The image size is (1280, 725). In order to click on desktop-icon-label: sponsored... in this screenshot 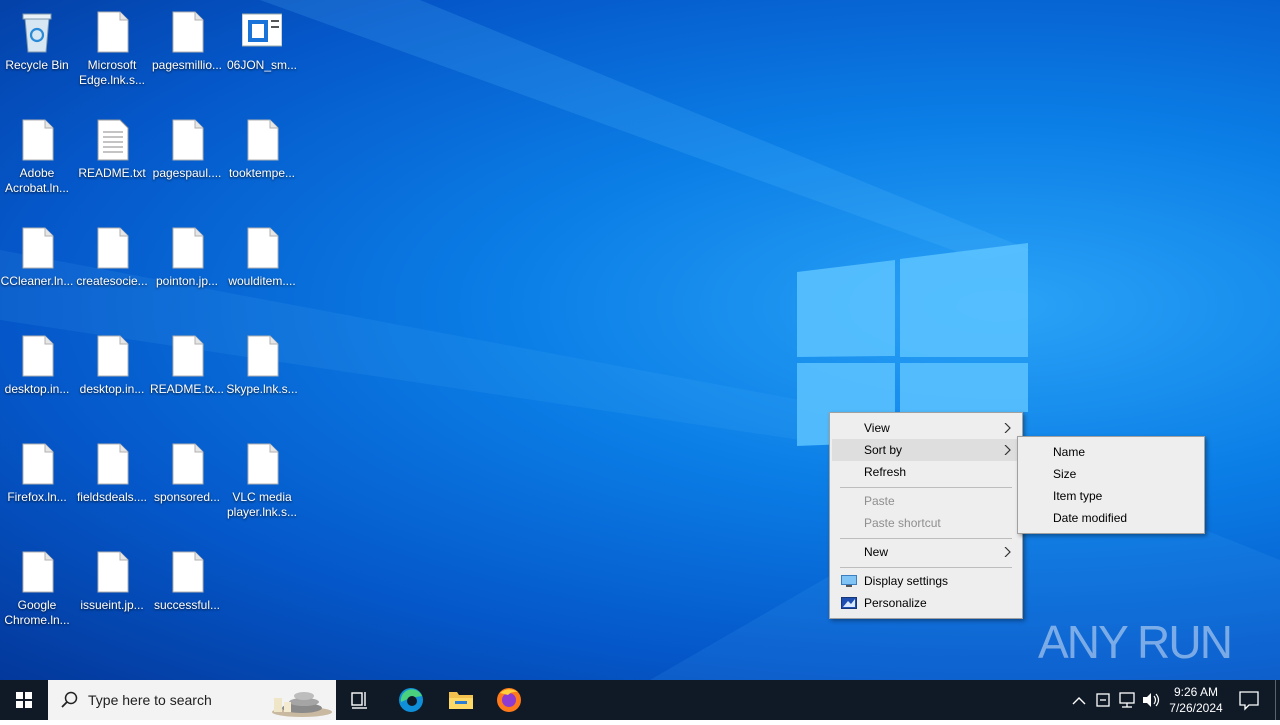, I will do `click(187, 497)`.